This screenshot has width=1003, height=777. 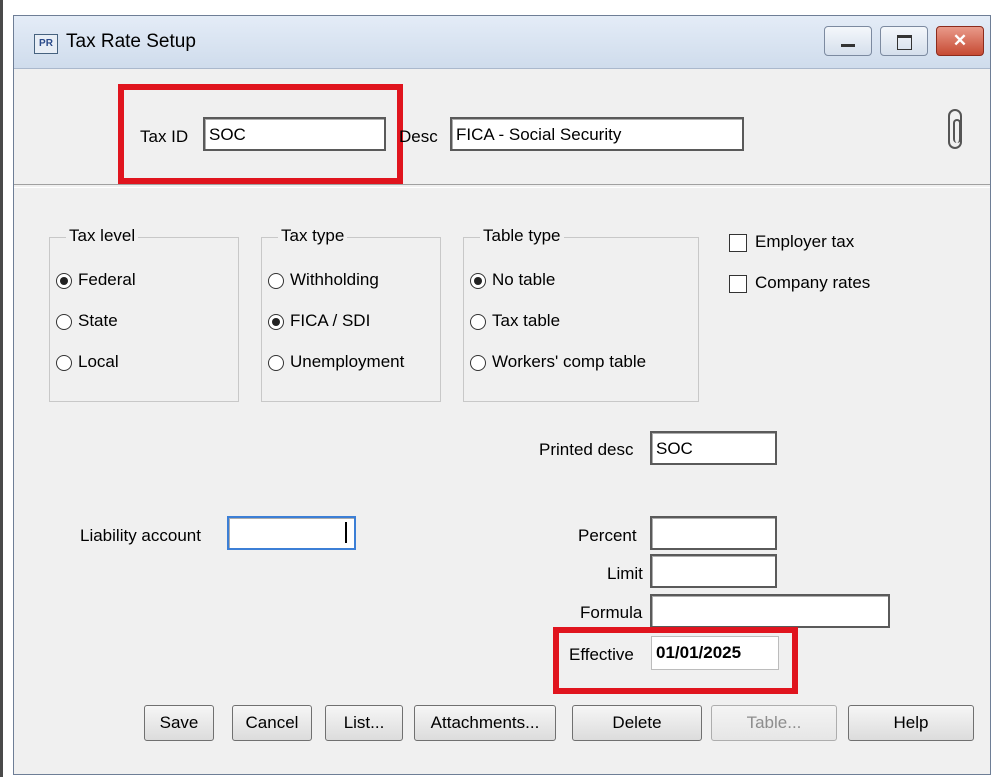 I want to click on close-icon: ✕, so click(x=960, y=40).